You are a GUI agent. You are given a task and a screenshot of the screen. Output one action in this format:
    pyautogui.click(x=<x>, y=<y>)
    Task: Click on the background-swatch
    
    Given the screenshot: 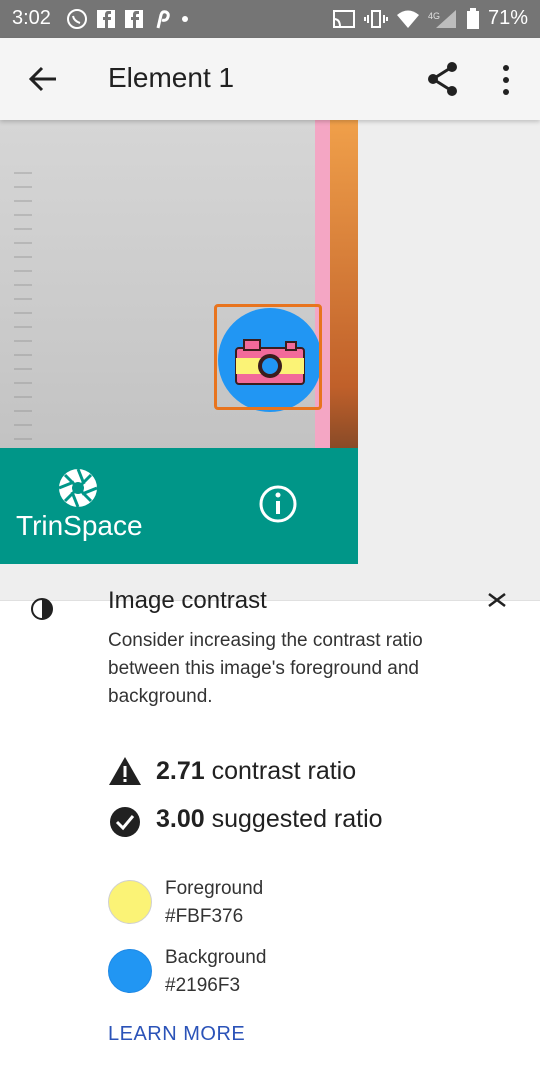 What is the action you would take?
    pyautogui.click(x=130, y=971)
    